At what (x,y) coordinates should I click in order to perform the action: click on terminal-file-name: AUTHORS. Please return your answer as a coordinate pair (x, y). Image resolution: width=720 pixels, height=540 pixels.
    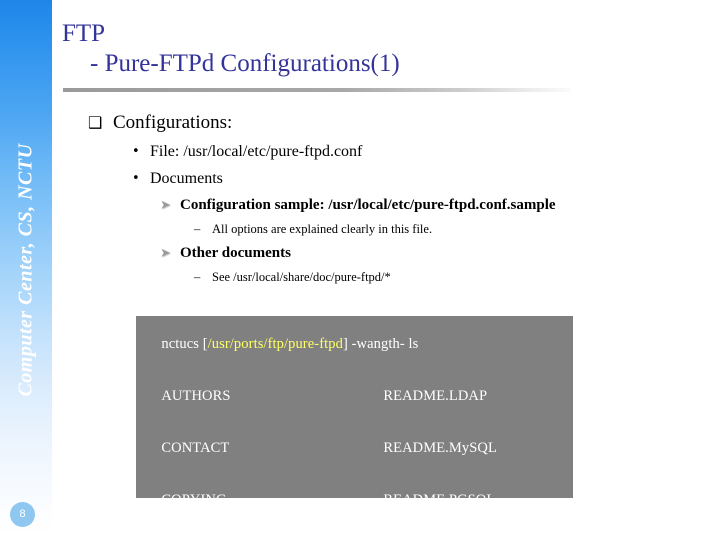
    Looking at the image, I should click on (196, 396).